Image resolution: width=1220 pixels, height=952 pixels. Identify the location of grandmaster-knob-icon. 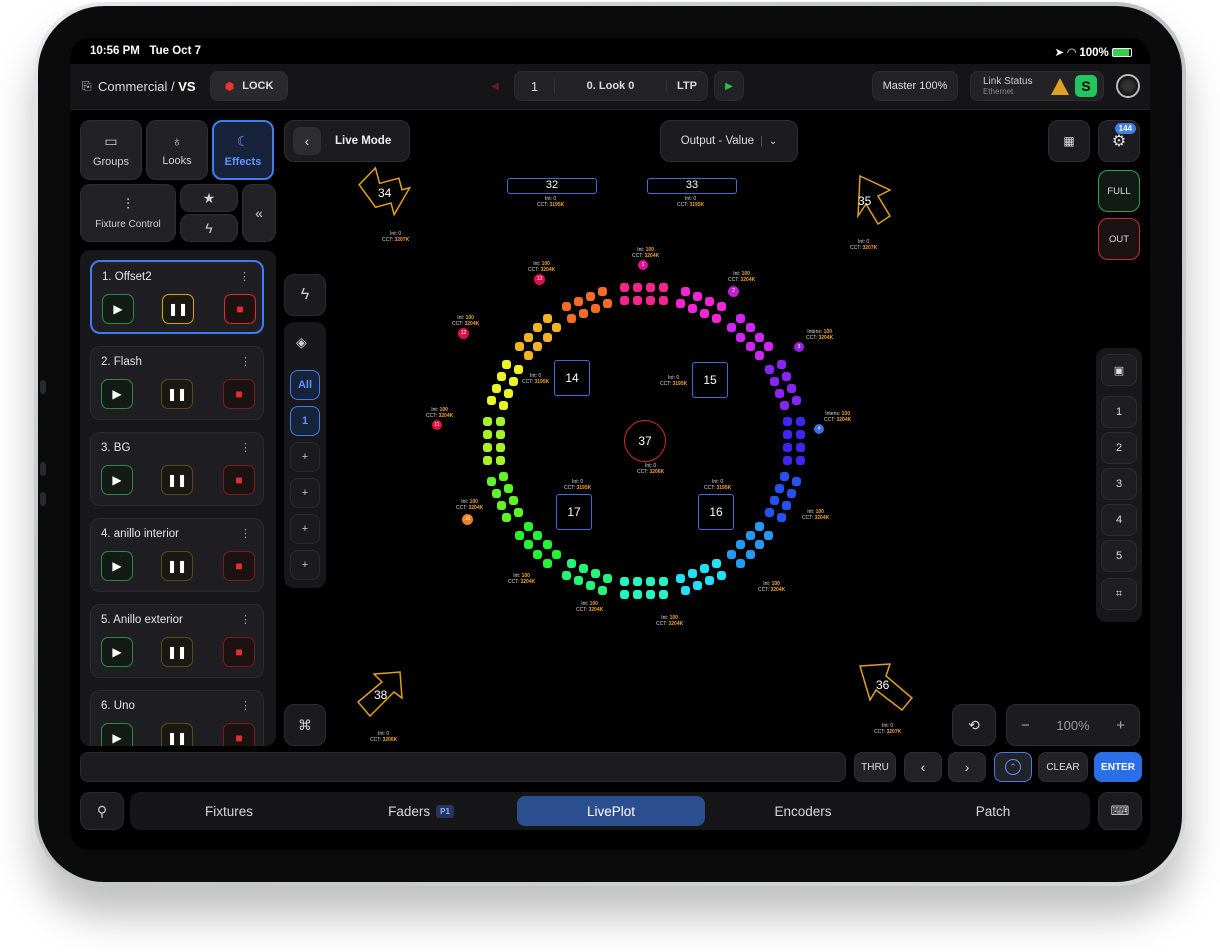
(1128, 86).